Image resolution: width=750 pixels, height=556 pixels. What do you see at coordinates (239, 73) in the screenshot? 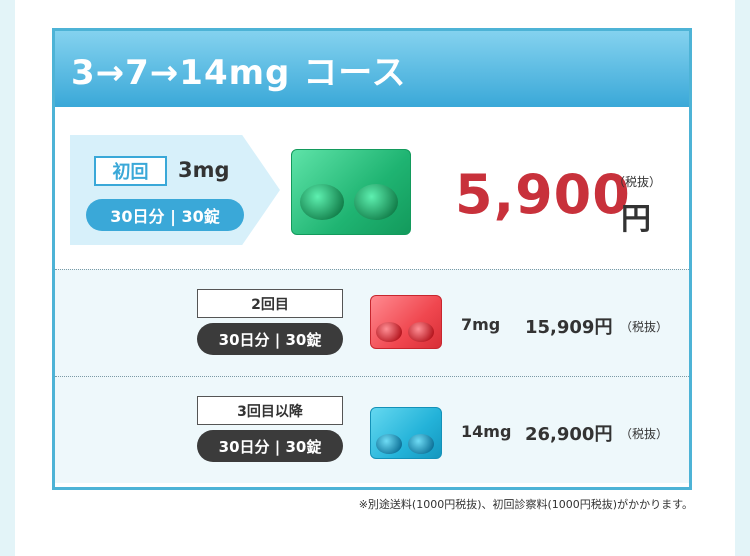
I see `course-title: 3→7→14mg コース` at bounding box center [239, 73].